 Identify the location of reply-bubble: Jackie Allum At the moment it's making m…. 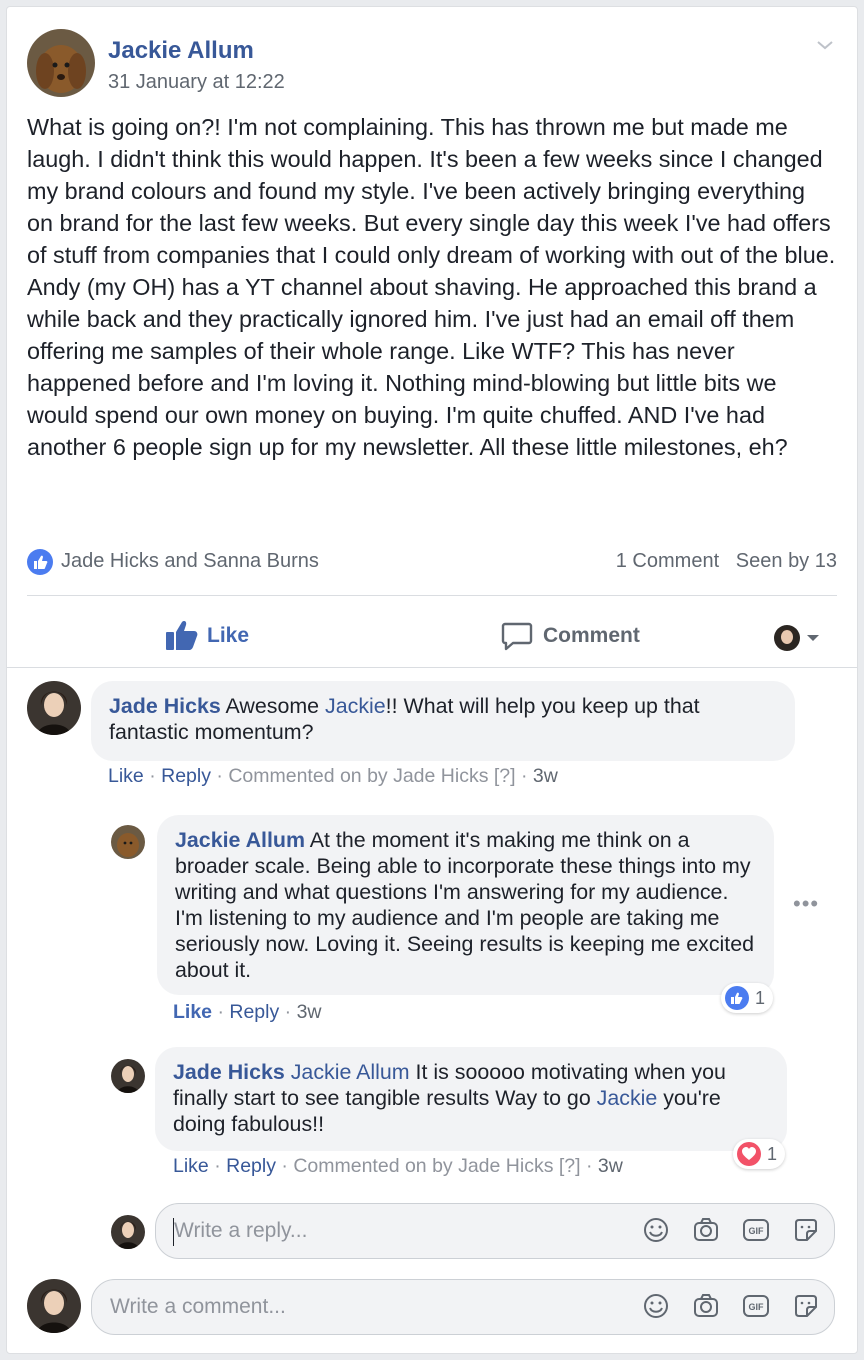
(465, 905).